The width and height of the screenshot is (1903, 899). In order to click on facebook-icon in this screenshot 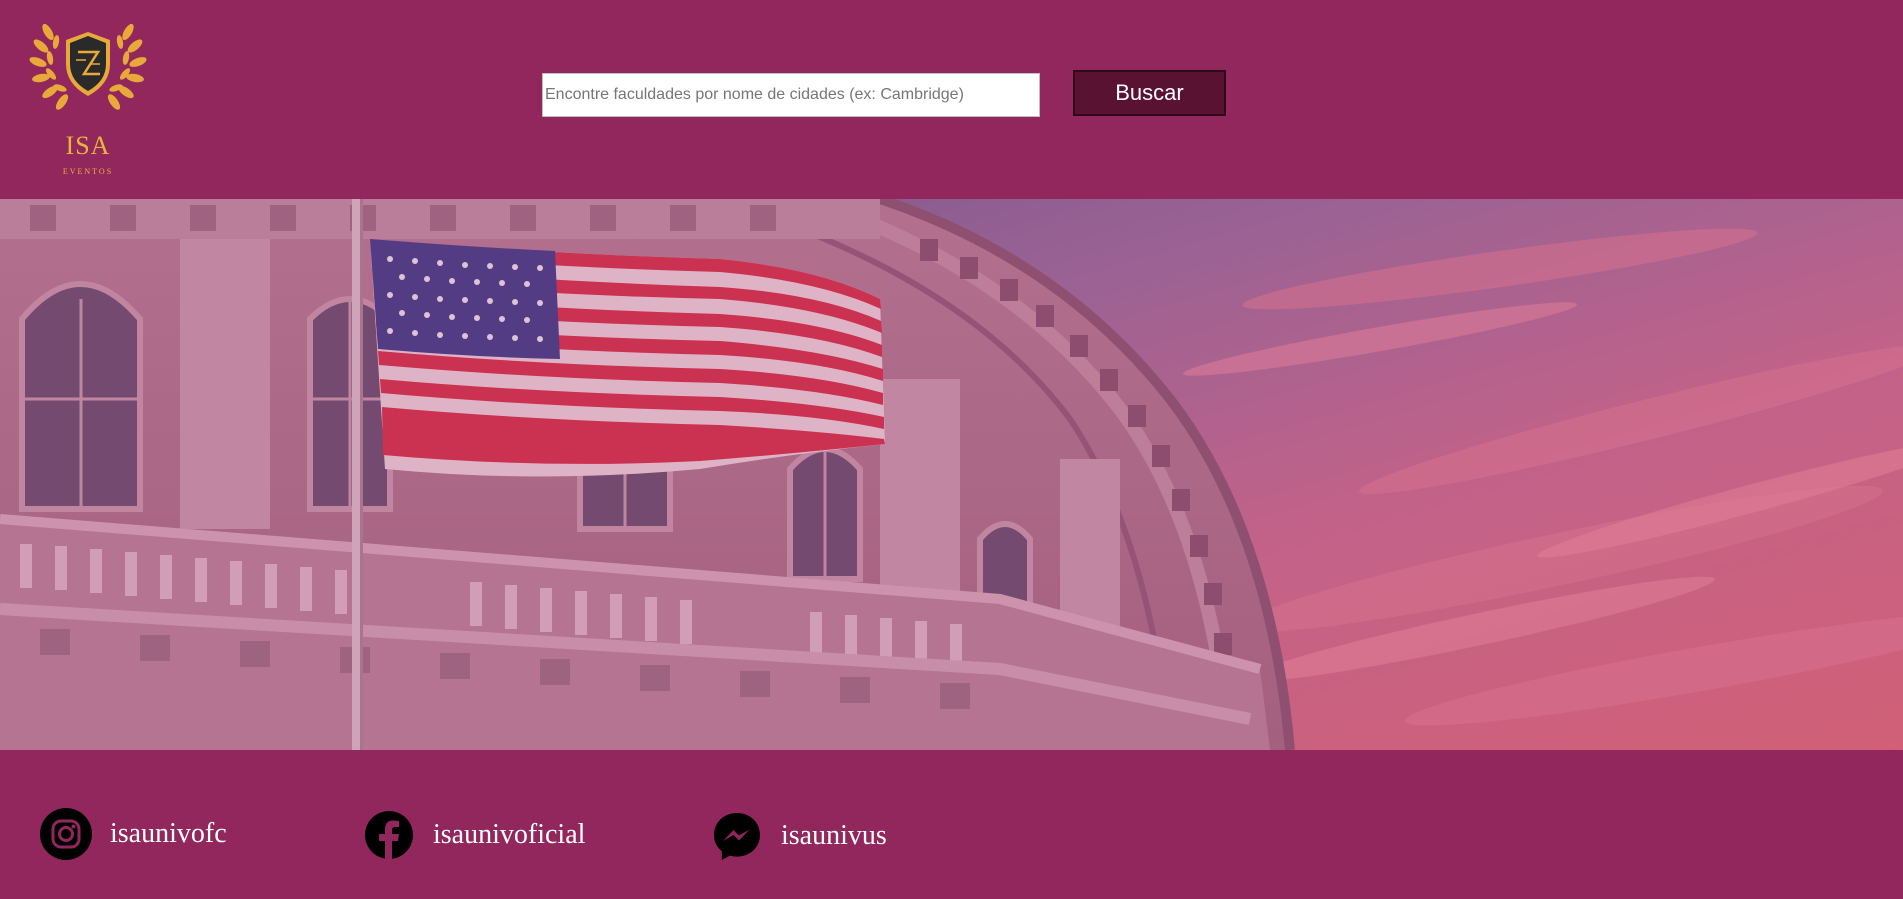, I will do `click(389, 836)`.